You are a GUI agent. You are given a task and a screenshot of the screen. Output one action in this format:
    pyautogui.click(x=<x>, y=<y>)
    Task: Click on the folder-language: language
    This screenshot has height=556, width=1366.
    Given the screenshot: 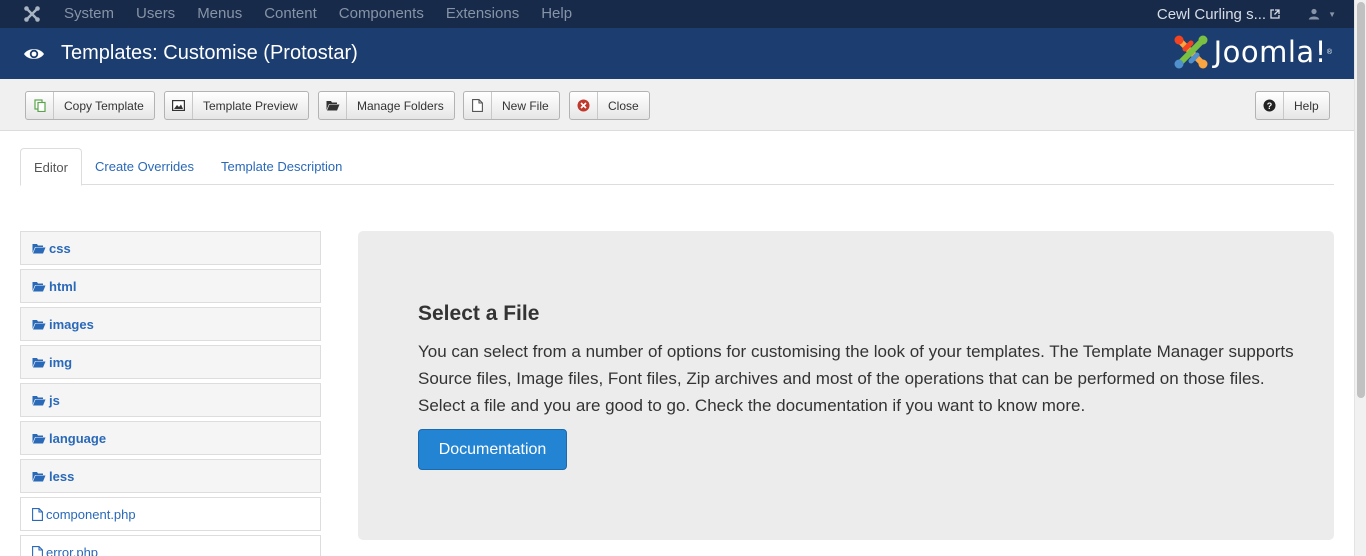 What is the action you would take?
    pyautogui.click(x=170, y=438)
    